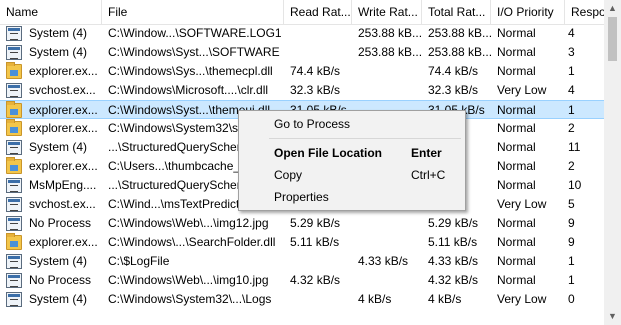 The image size is (621, 325). I want to click on write-rate: 4.33 kB/s, so click(383, 261).